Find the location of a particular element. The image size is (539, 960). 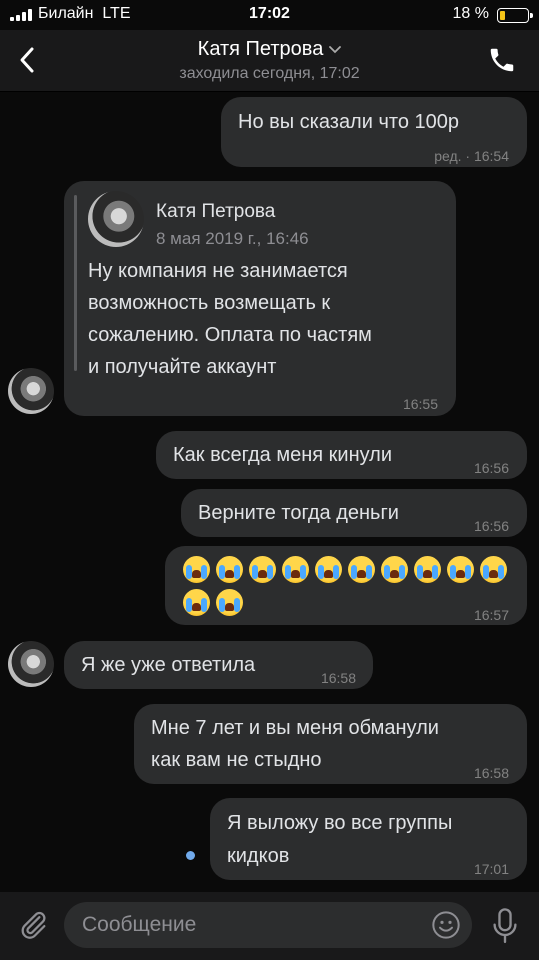

outgoing-message: Как всегда меня кинули 16:56 is located at coordinates (341, 455).